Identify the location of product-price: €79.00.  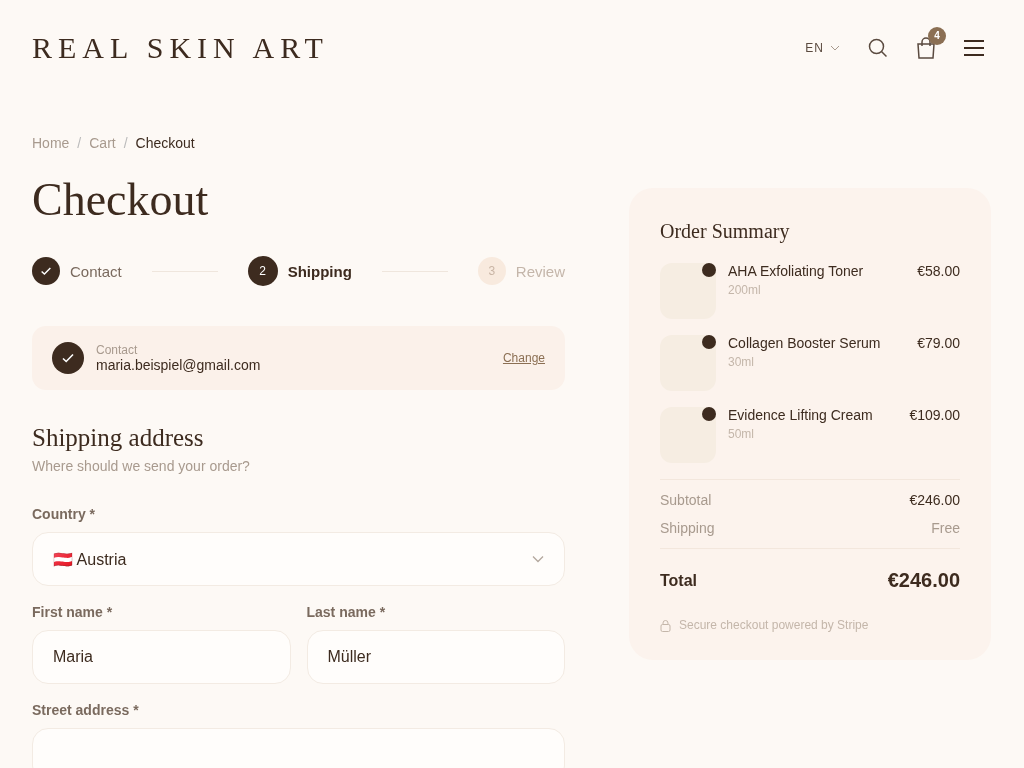
(938, 344).